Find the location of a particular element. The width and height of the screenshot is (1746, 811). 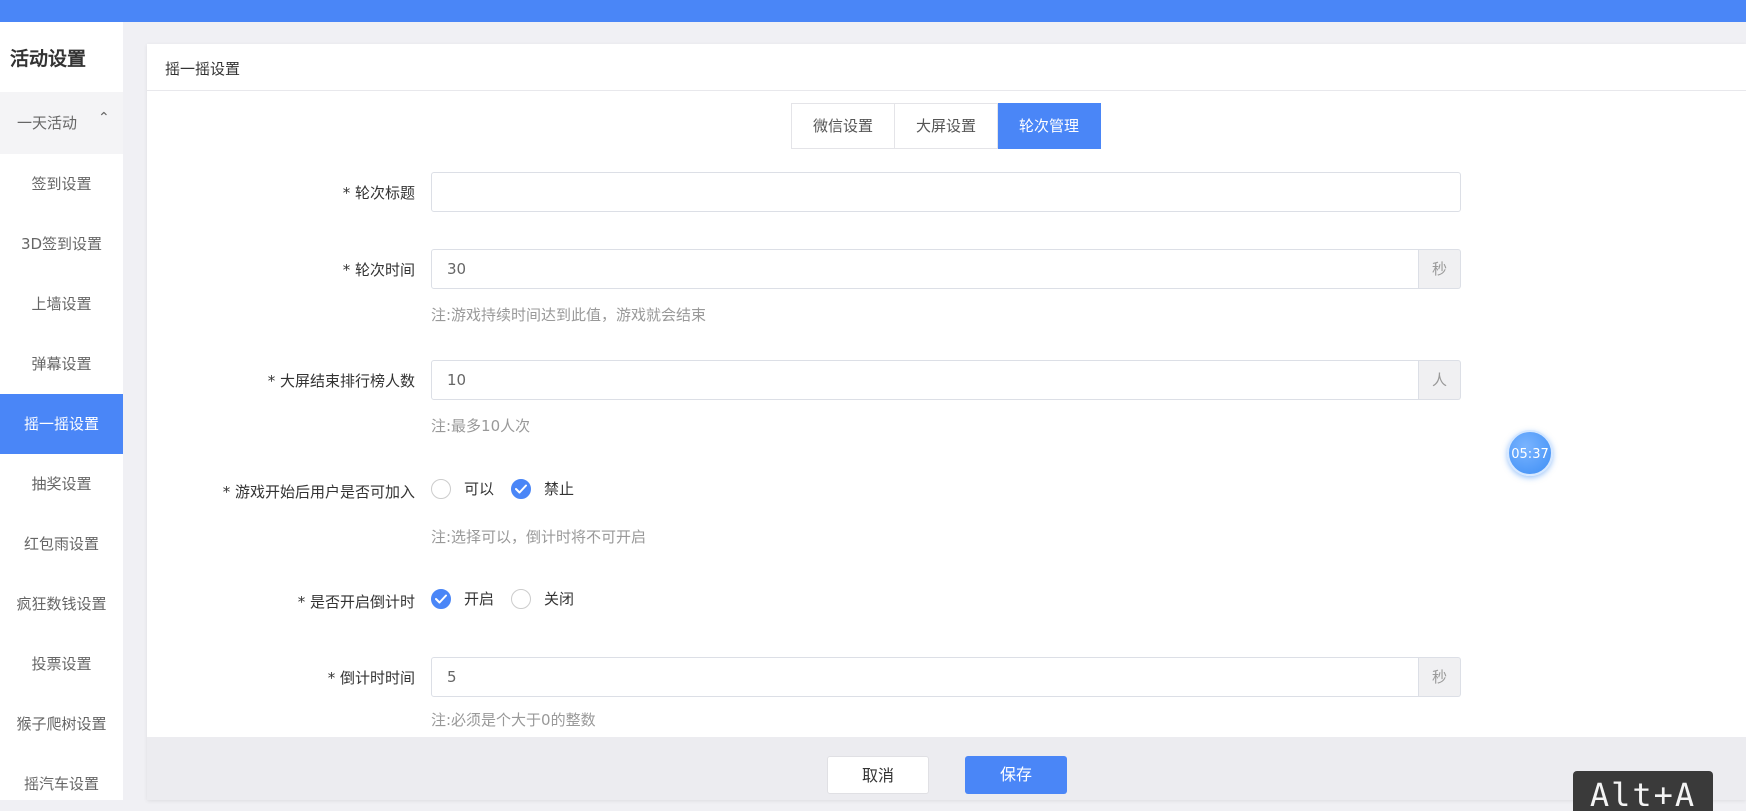

sidebar-item-sign-in: 签到设置 is located at coordinates (61, 184).